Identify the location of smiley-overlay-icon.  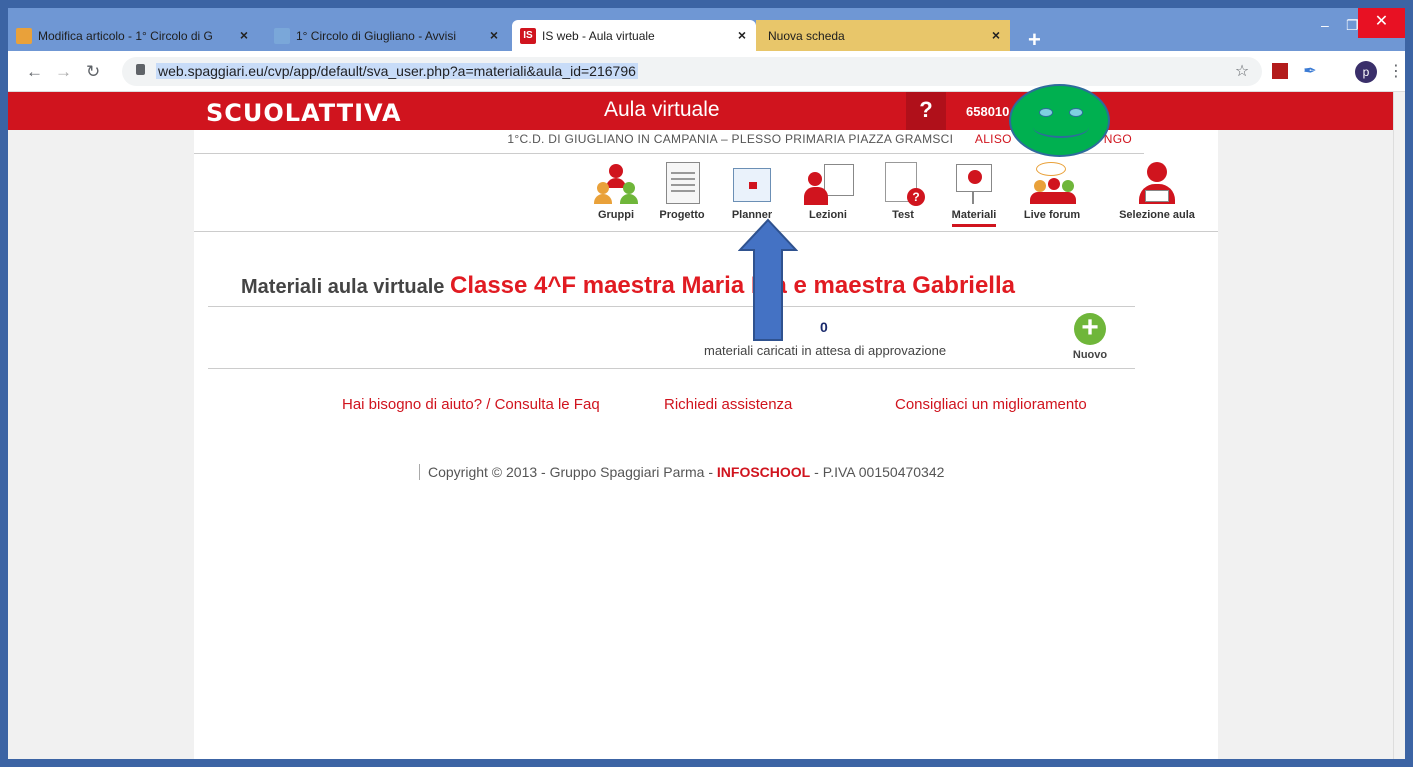
(1059, 120).